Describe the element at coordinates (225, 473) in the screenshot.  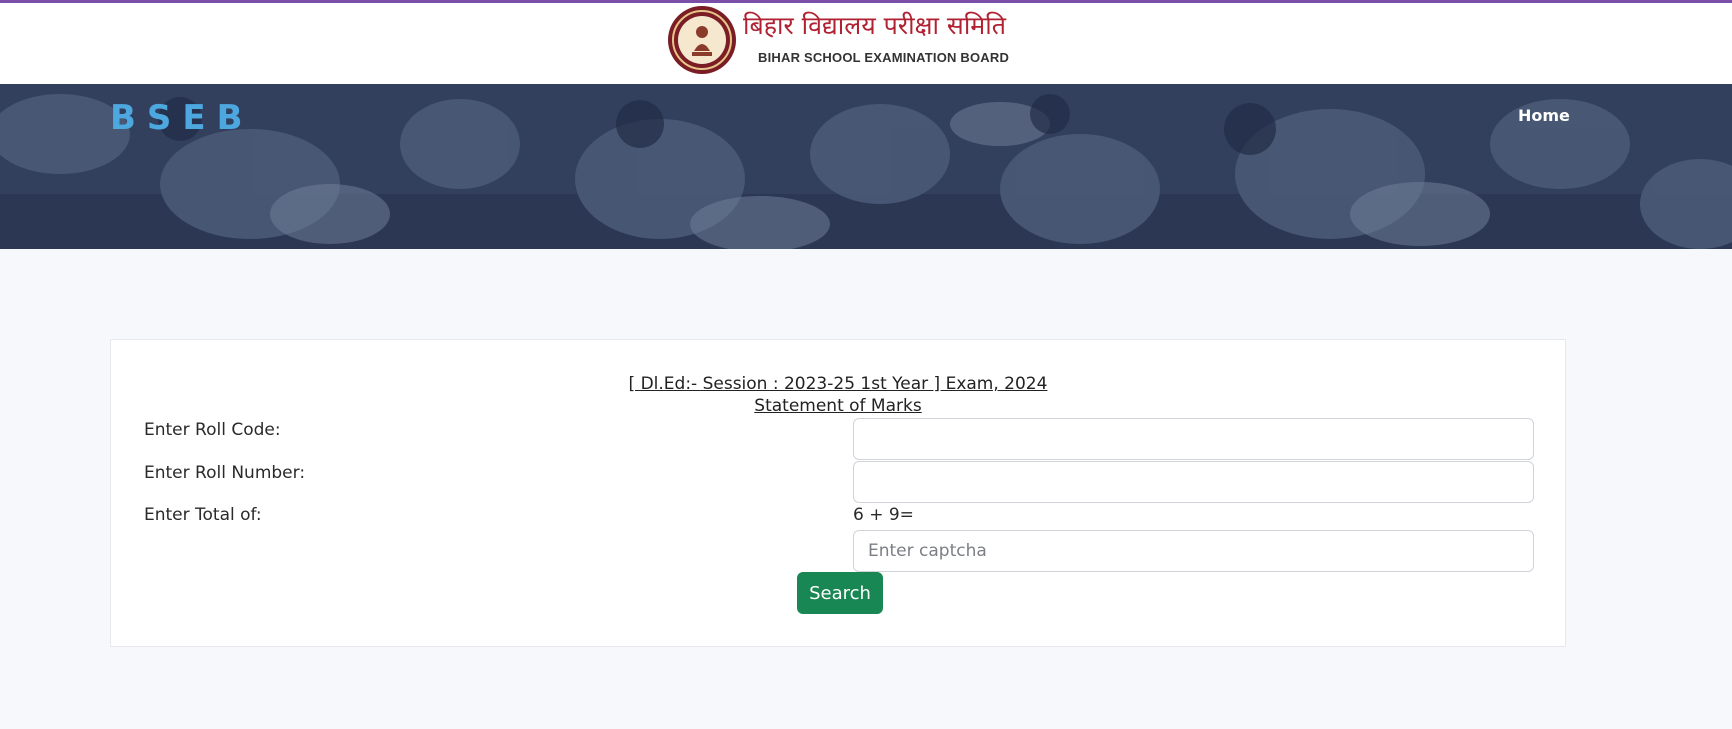
I see `roll-number-label: Enter Roll Number:` at that location.